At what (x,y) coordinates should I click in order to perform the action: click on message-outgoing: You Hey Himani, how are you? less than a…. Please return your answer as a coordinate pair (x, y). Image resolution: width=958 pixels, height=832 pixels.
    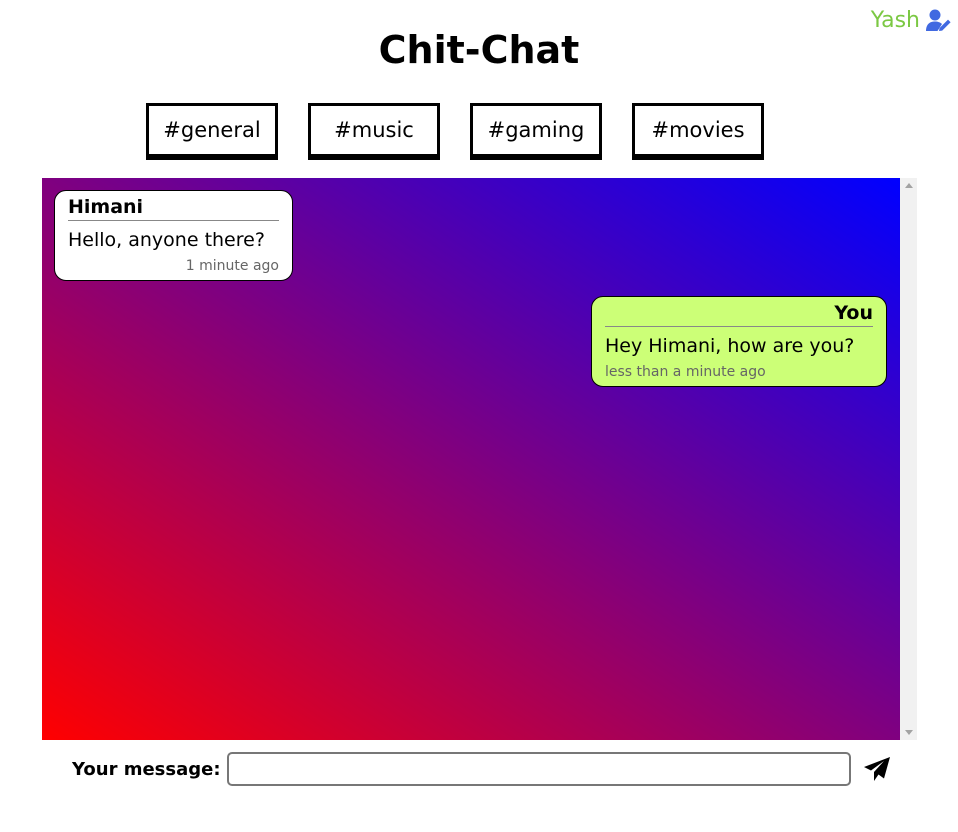
    Looking at the image, I should click on (739, 341).